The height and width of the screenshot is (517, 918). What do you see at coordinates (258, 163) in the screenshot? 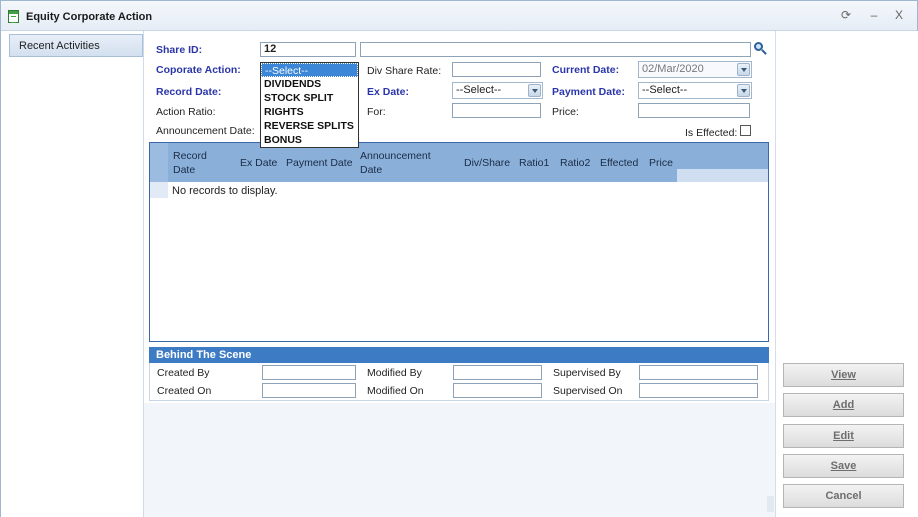
I see `column-header-ex-date: Ex Date` at bounding box center [258, 163].